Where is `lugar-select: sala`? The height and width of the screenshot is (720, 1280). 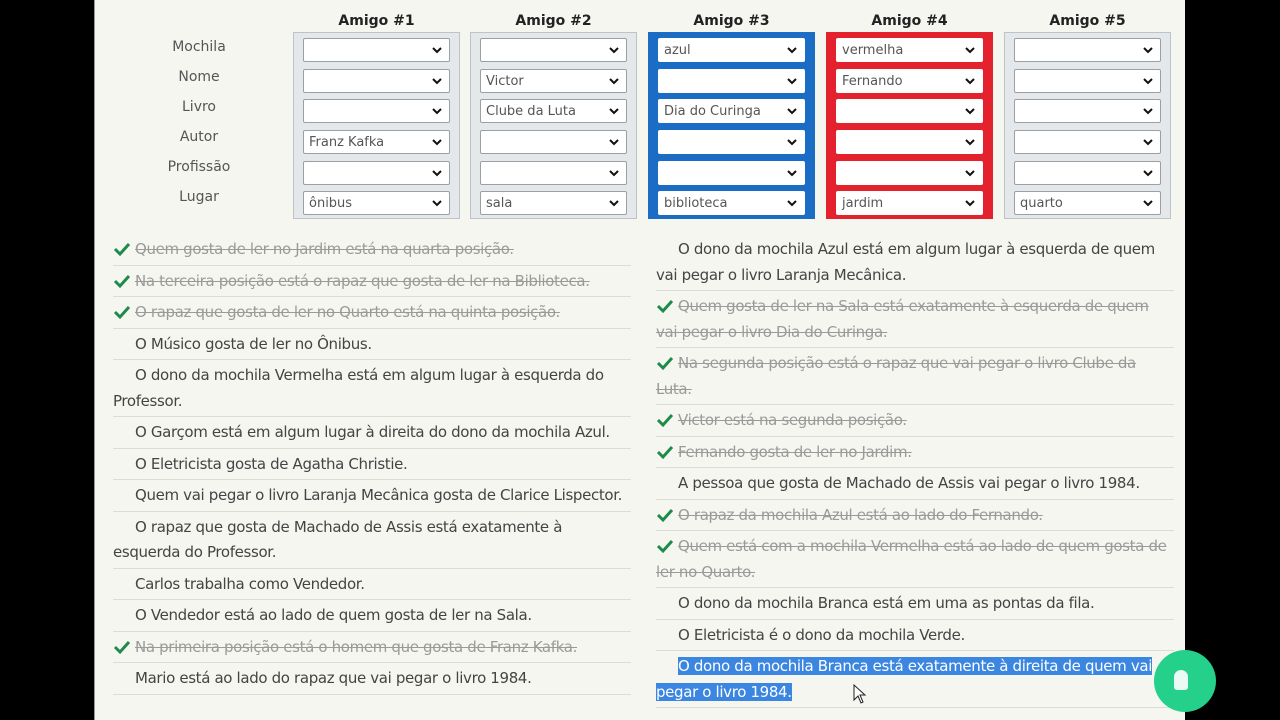 lugar-select: sala is located at coordinates (553, 203).